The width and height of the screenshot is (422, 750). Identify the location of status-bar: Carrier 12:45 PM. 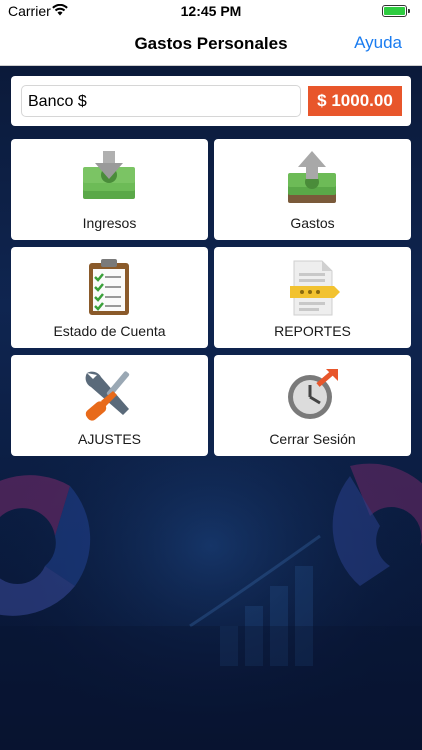
(211, 11).